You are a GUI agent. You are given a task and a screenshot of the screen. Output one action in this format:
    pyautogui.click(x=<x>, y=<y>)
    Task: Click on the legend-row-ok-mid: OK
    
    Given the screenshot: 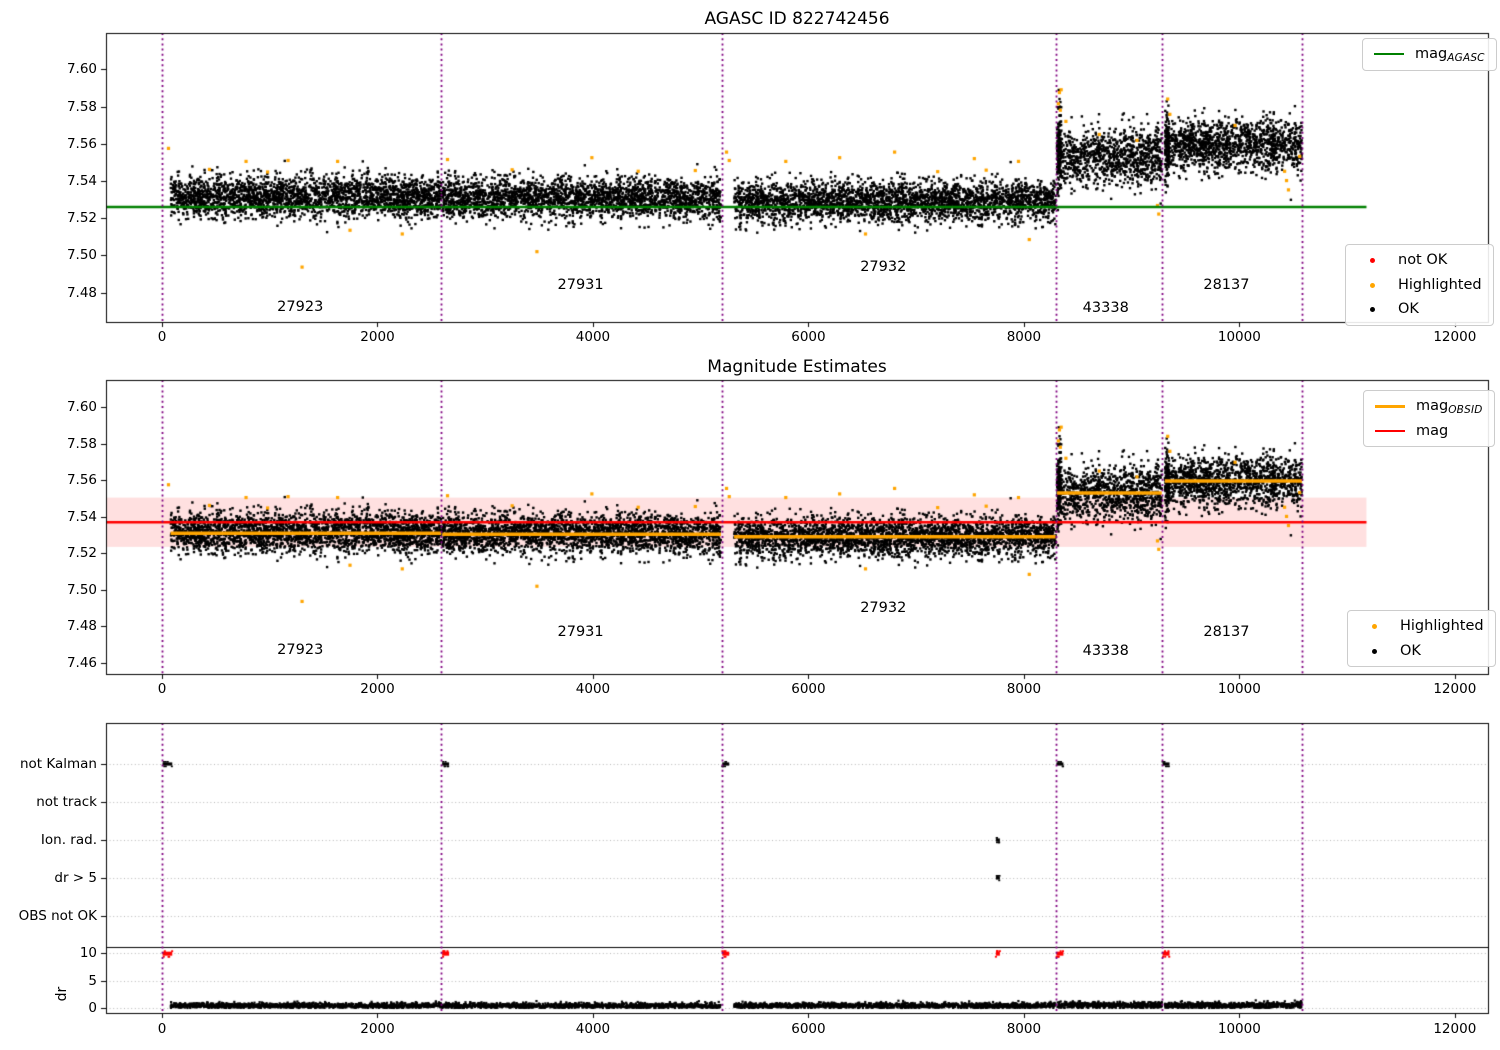 What is the action you would take?
    pyautogui.click(x=1421, y=651)
    